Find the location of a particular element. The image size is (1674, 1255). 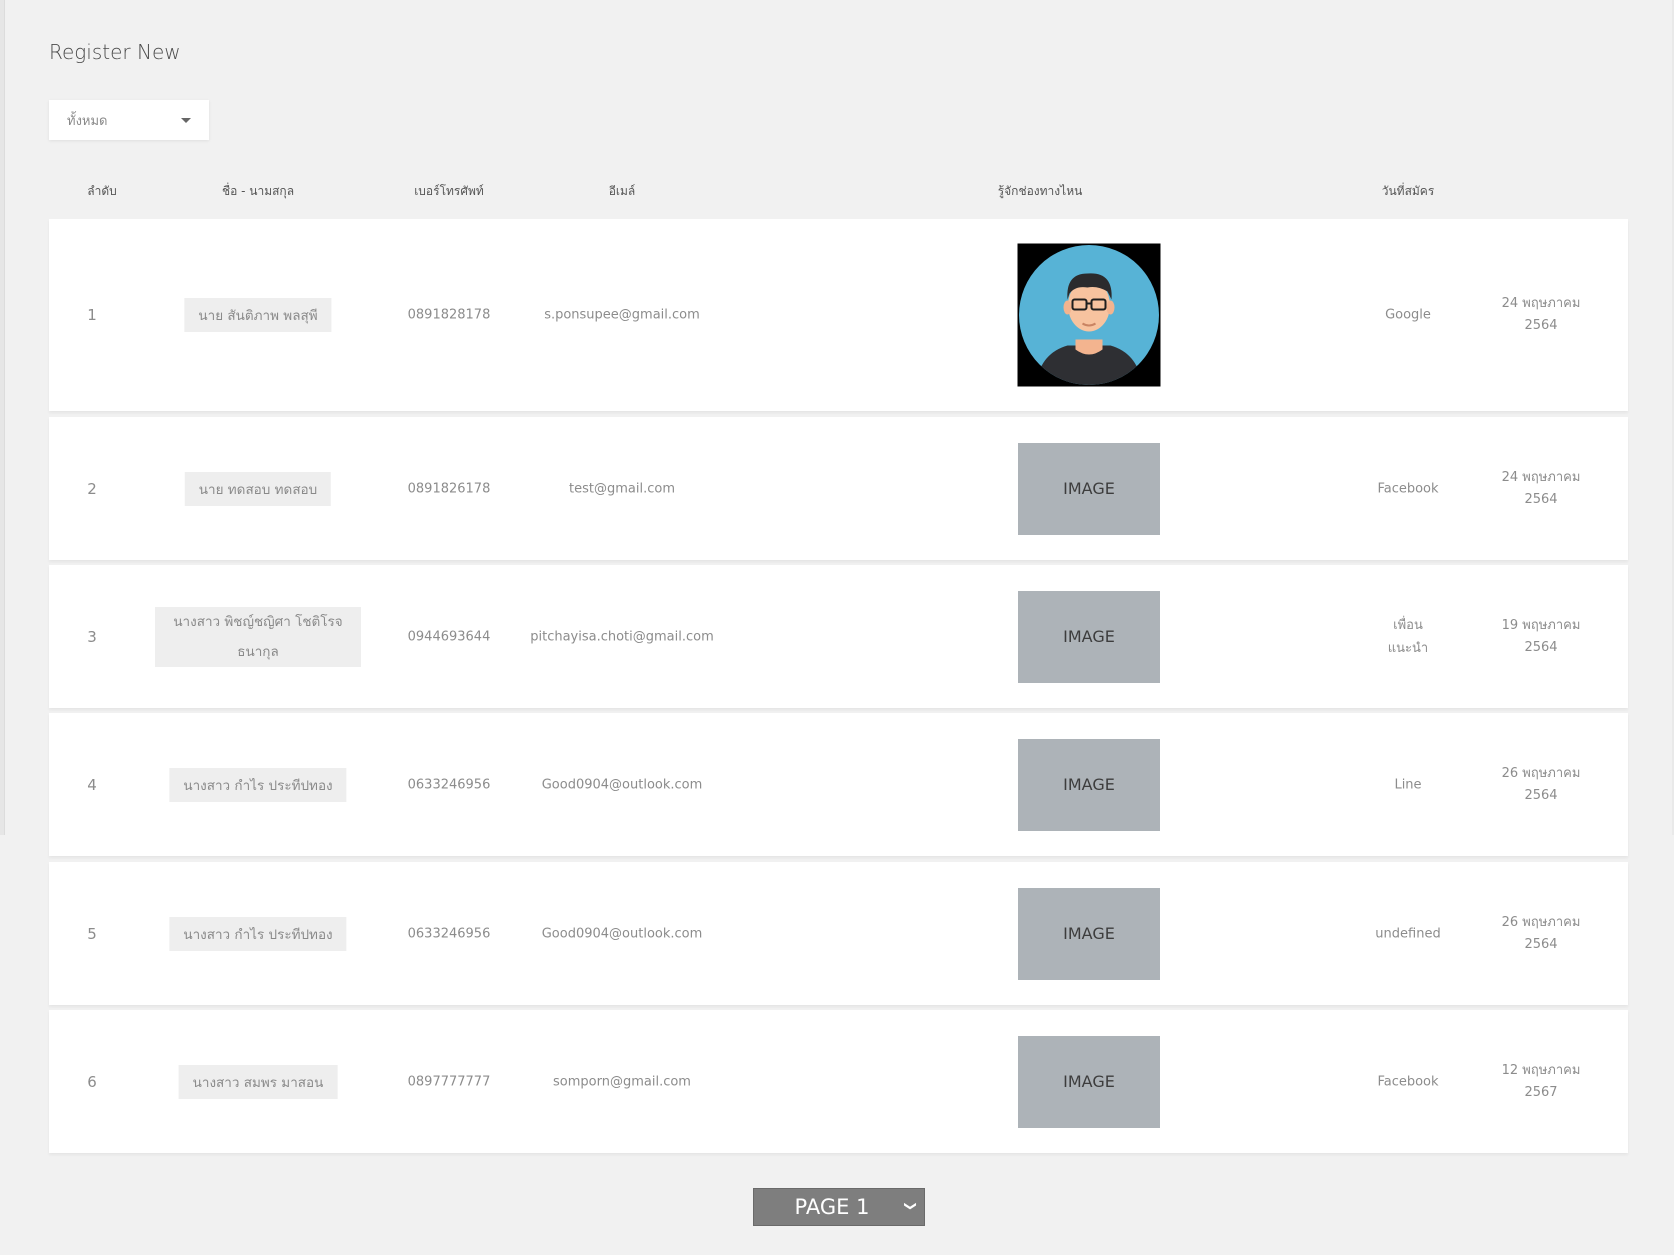

page-select-label: PAGE 1 is located at coordinates (832, 1207).